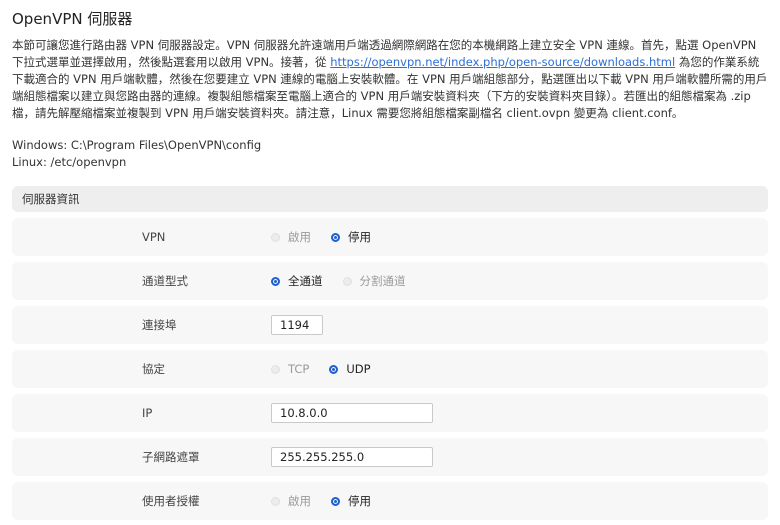  I want to click on page-title: OpenVPN 伺服器, so click(72, 19).